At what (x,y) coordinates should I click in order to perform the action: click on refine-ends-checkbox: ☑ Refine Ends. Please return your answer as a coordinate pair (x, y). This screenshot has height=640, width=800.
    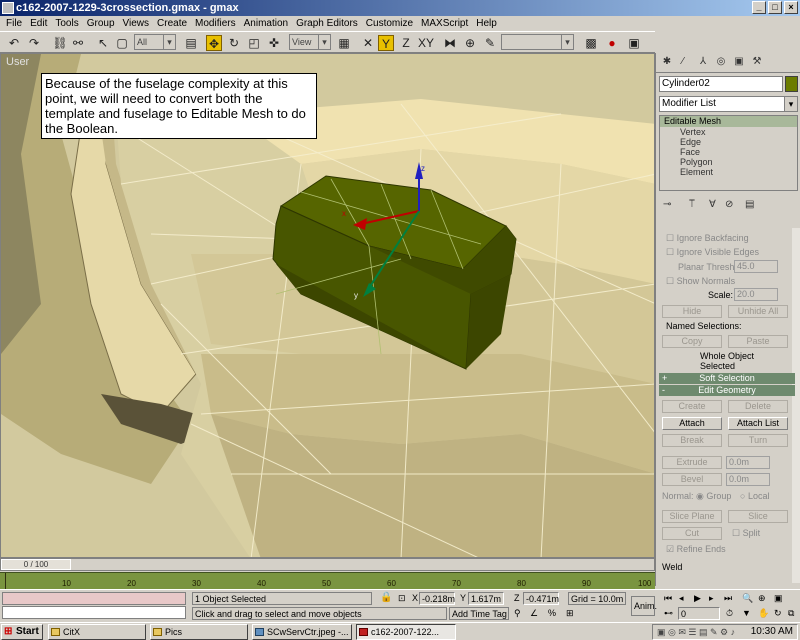
    Looking at the image, I should click on (696, 549).